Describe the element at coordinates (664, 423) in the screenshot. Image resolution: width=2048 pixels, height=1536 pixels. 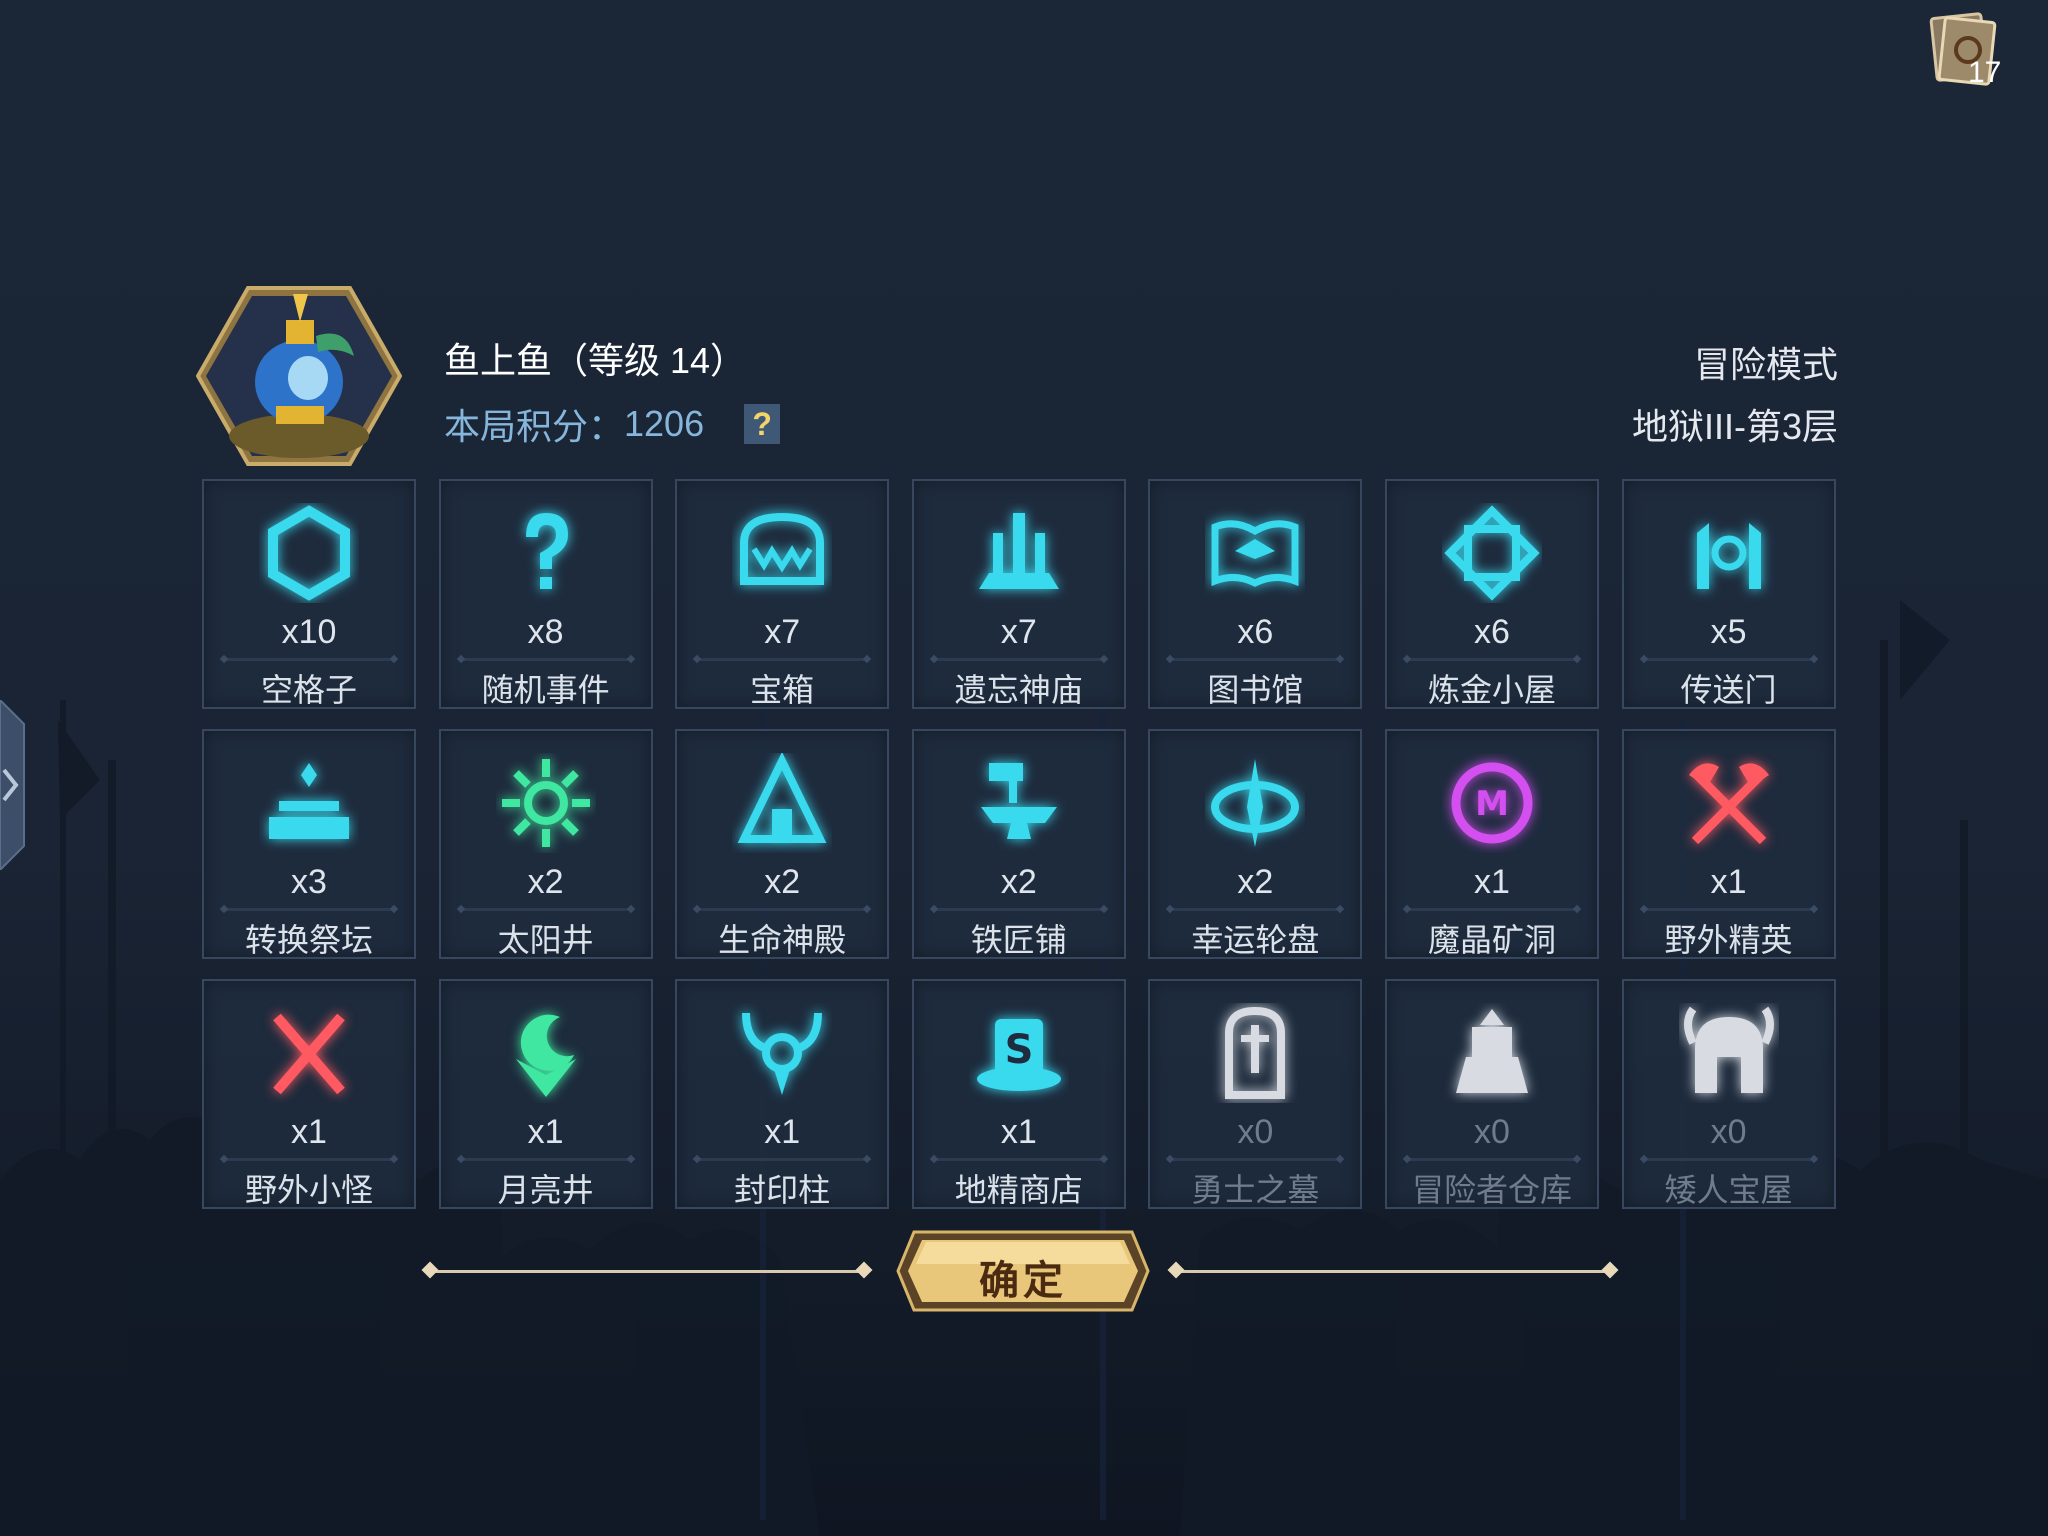
I see `score-value: 1206` at that location.